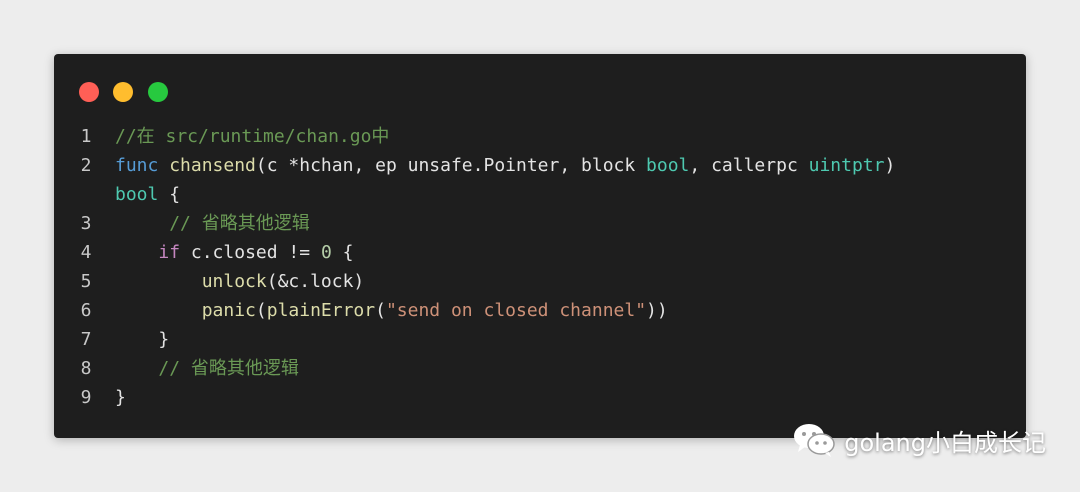 This screenshot has width=1080, height=492. I want to click on code-token: )), so click(657, 310).